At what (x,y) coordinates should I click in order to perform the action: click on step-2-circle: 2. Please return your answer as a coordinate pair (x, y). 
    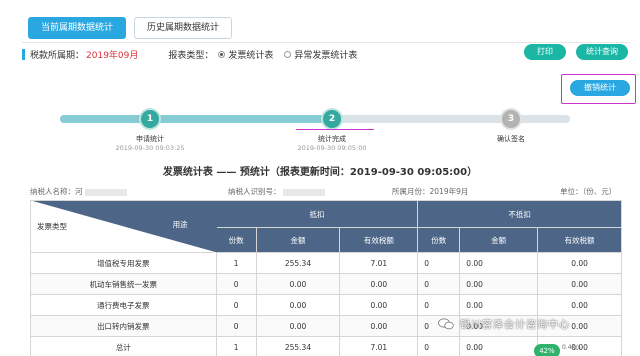
    Looking at the image, I should click on (332, 119).